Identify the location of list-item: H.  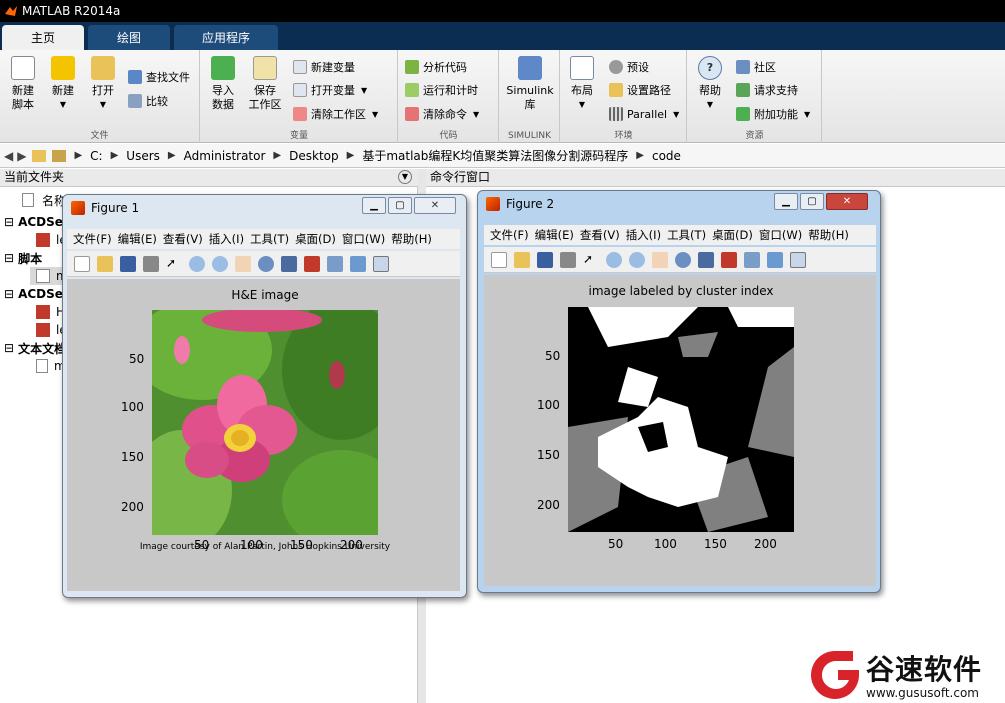
(50, 312).